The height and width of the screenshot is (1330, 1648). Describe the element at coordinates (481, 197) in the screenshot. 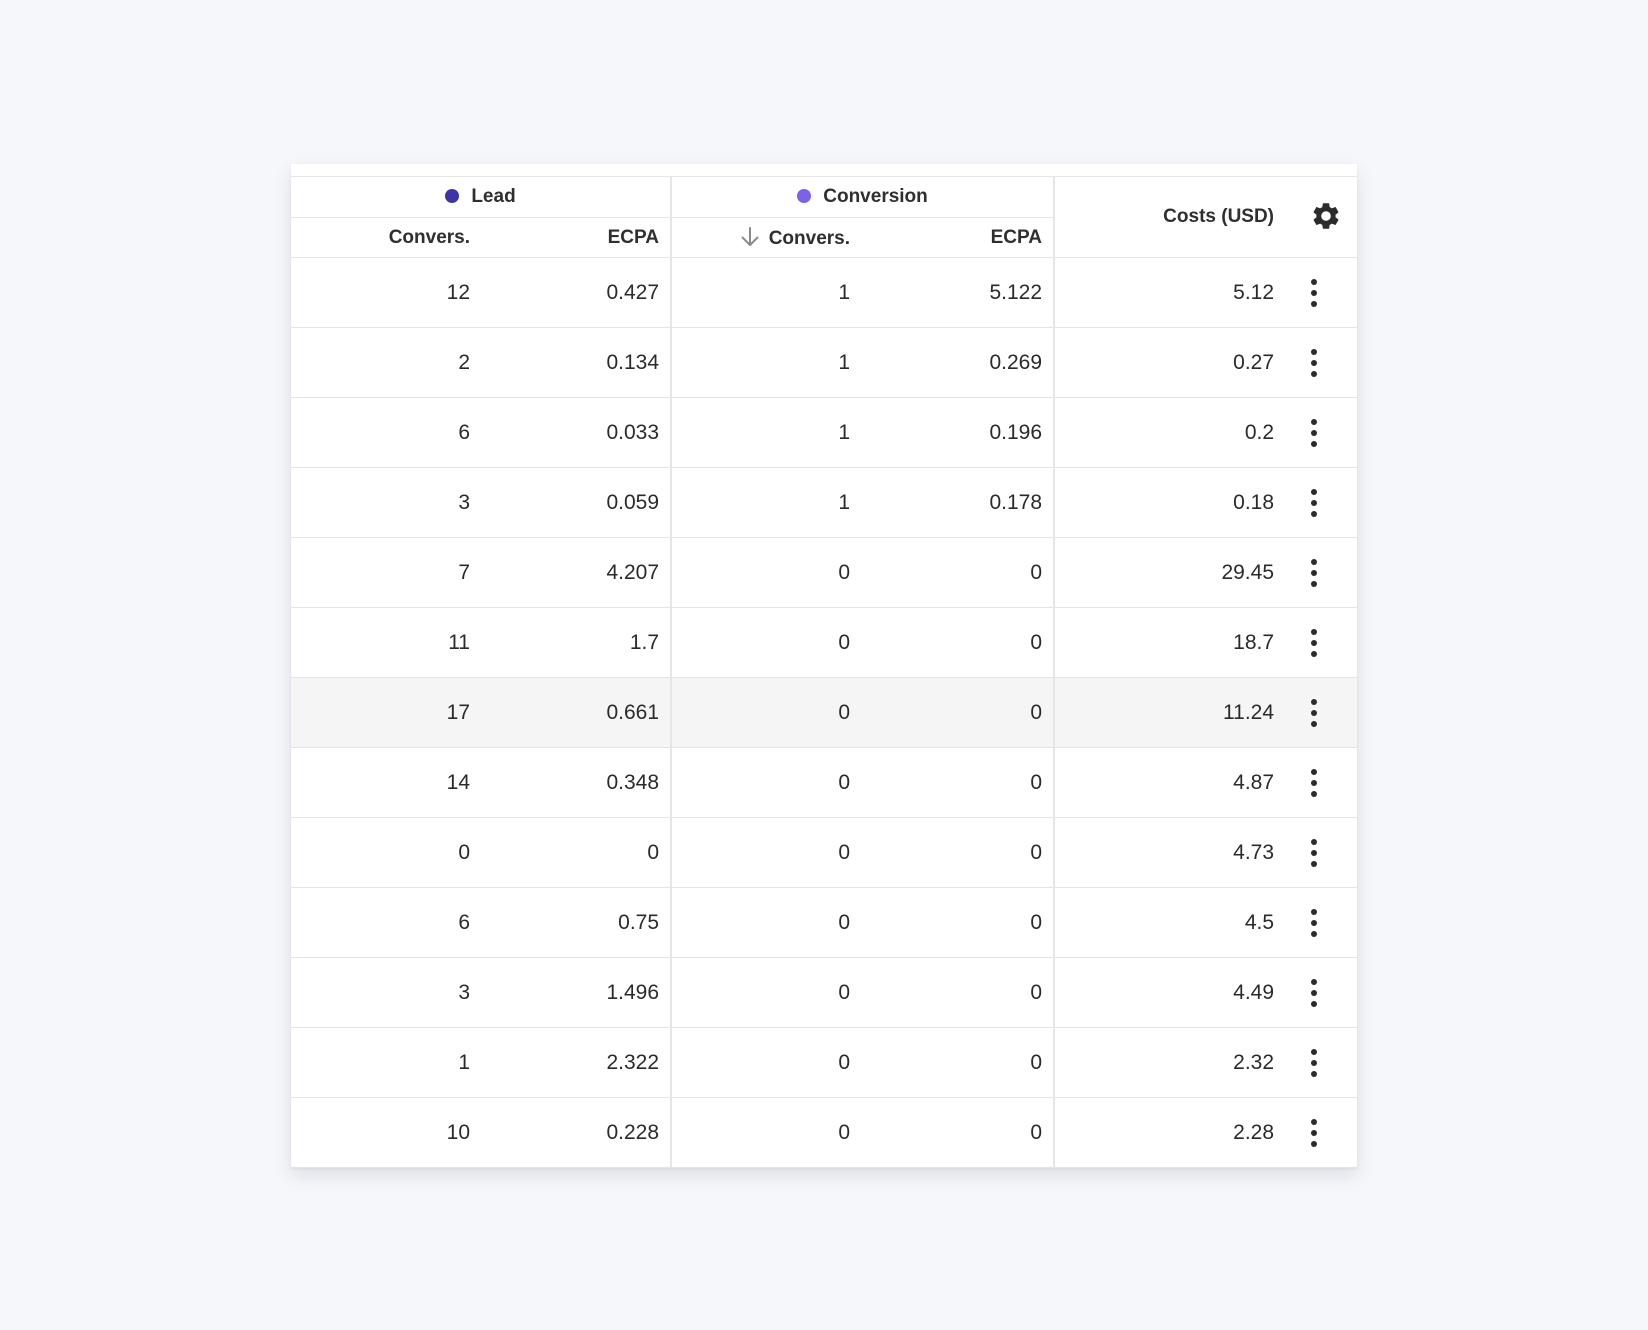

I see `group-header-lead: Lead` at that location.